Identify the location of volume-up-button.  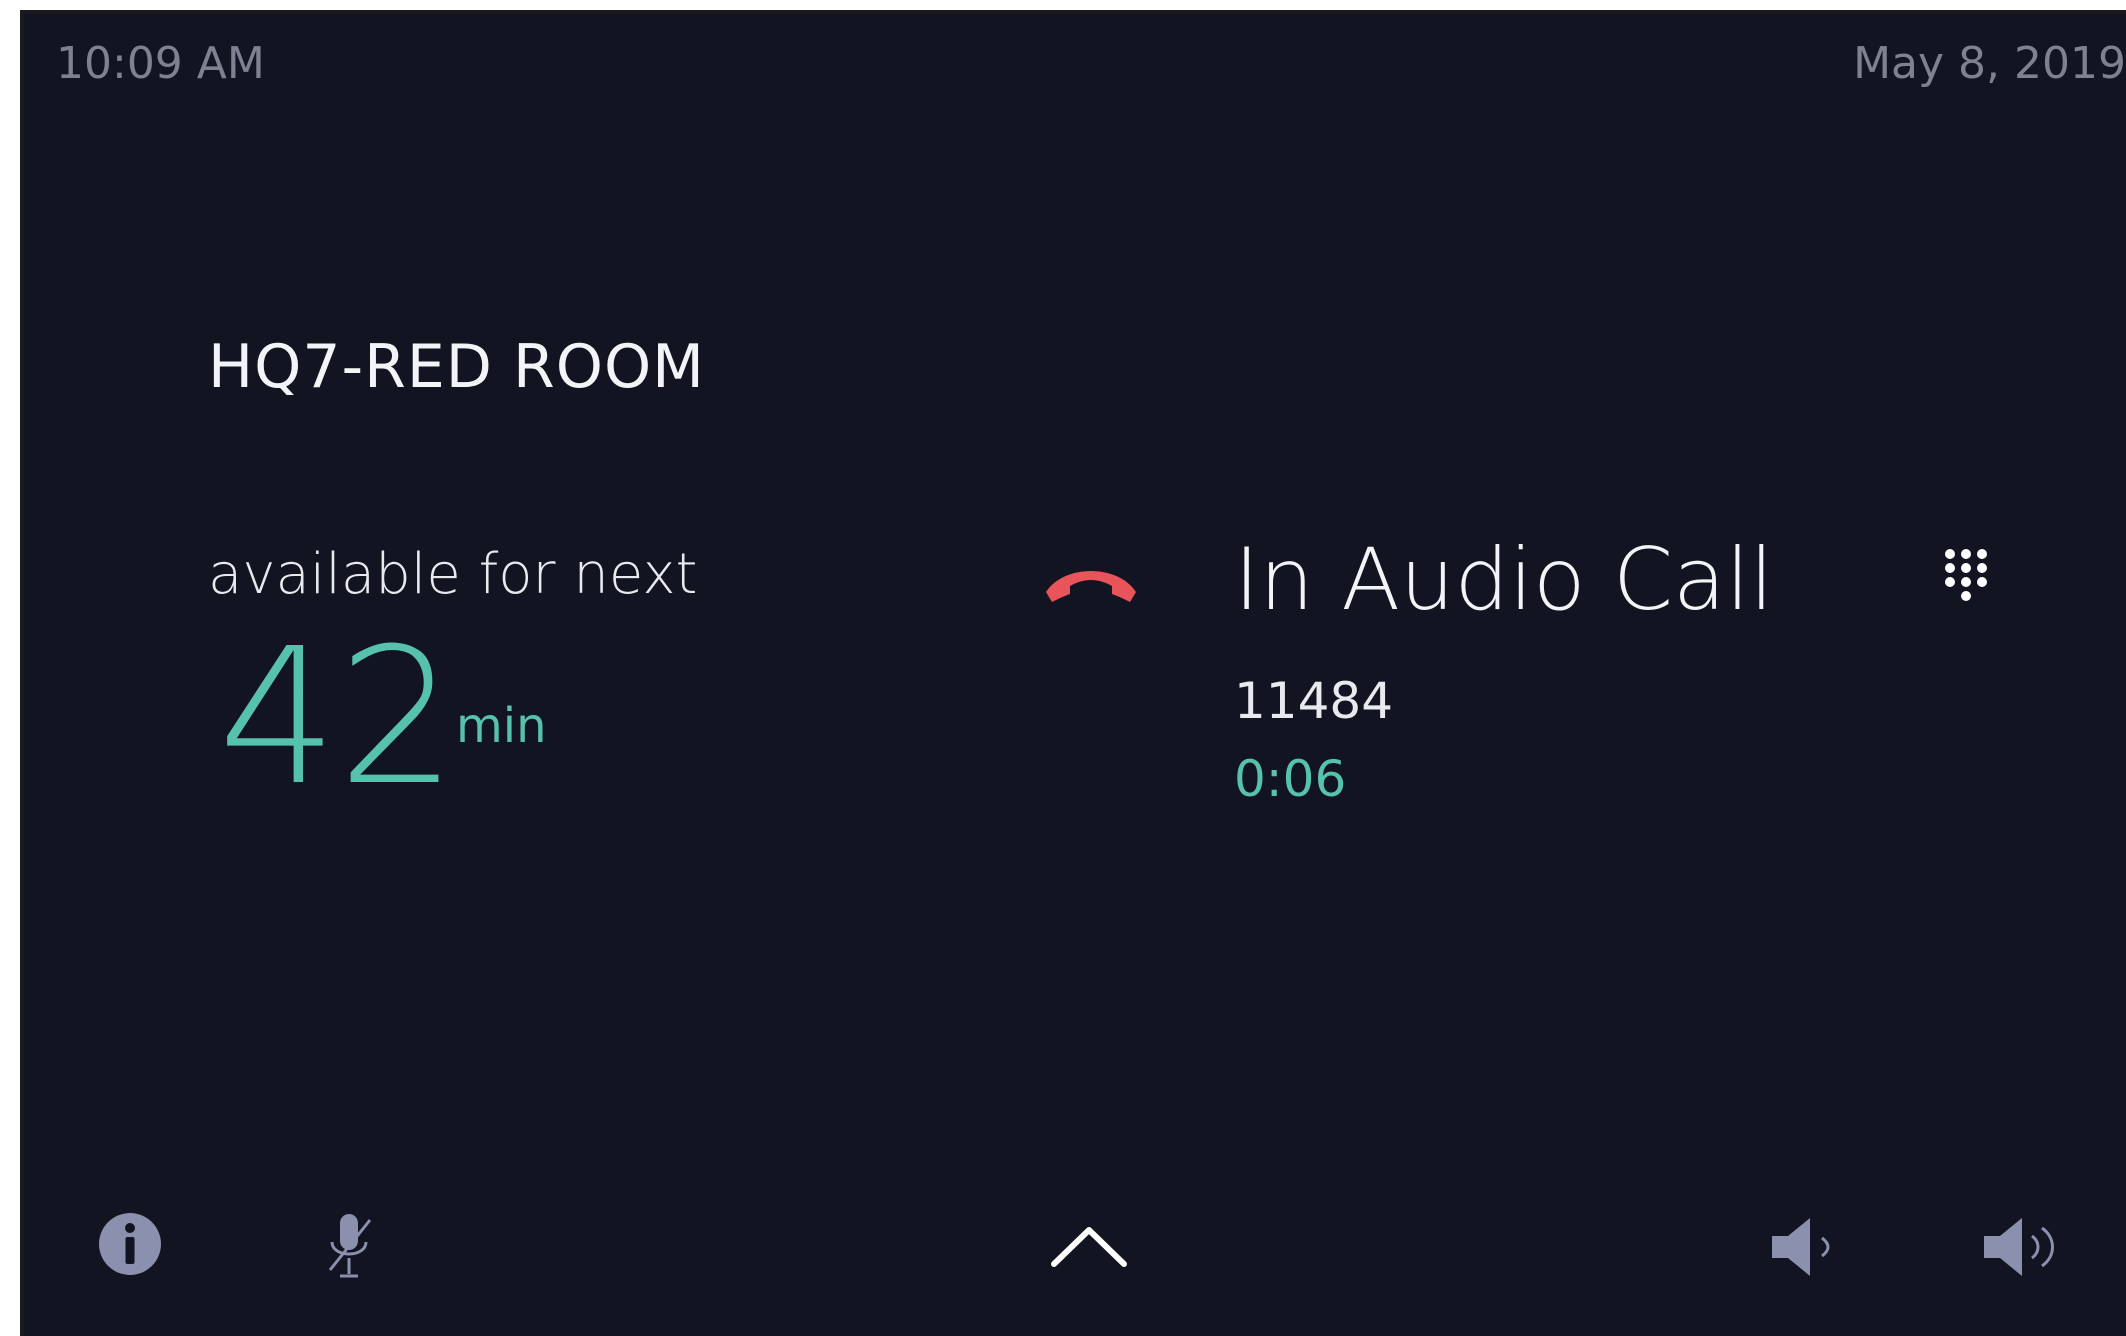
(2026, 1247).